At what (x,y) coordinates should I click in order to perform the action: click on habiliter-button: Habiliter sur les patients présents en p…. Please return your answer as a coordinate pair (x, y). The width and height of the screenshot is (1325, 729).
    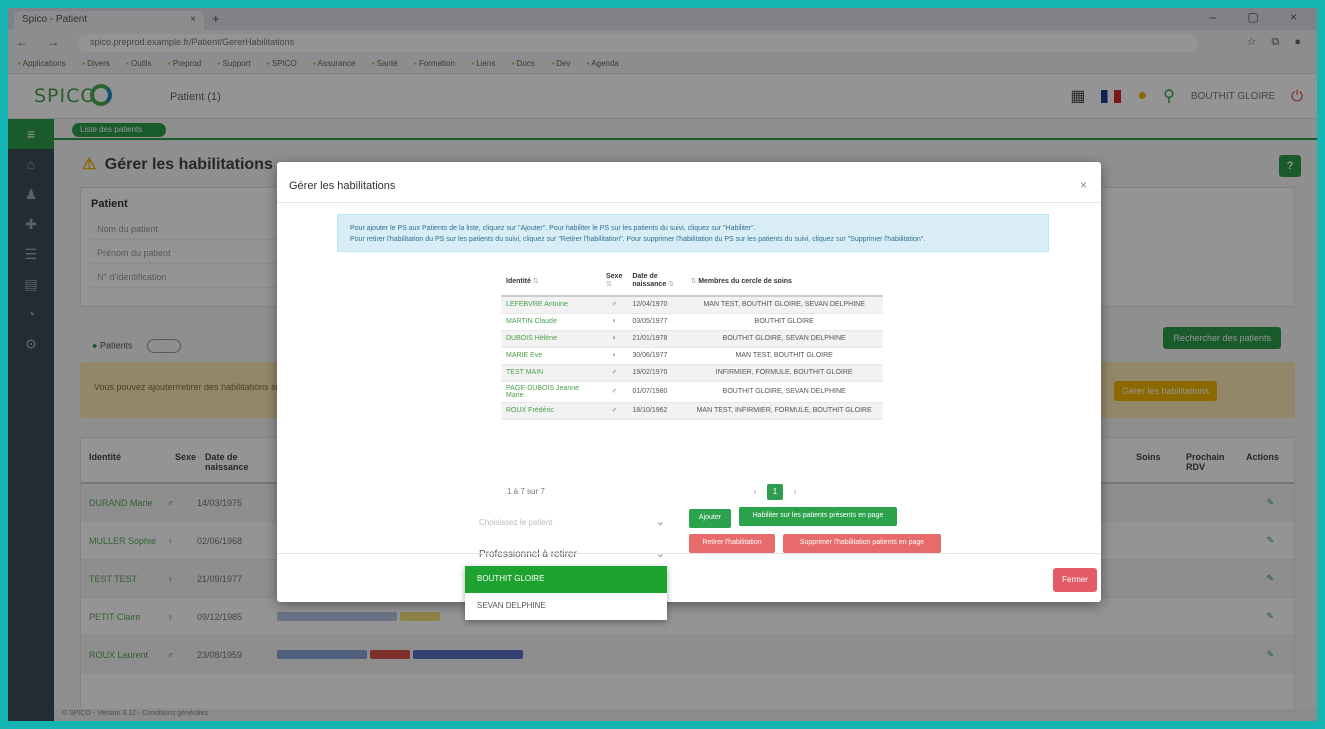
    Looking at the image, I should click on (818, 516).